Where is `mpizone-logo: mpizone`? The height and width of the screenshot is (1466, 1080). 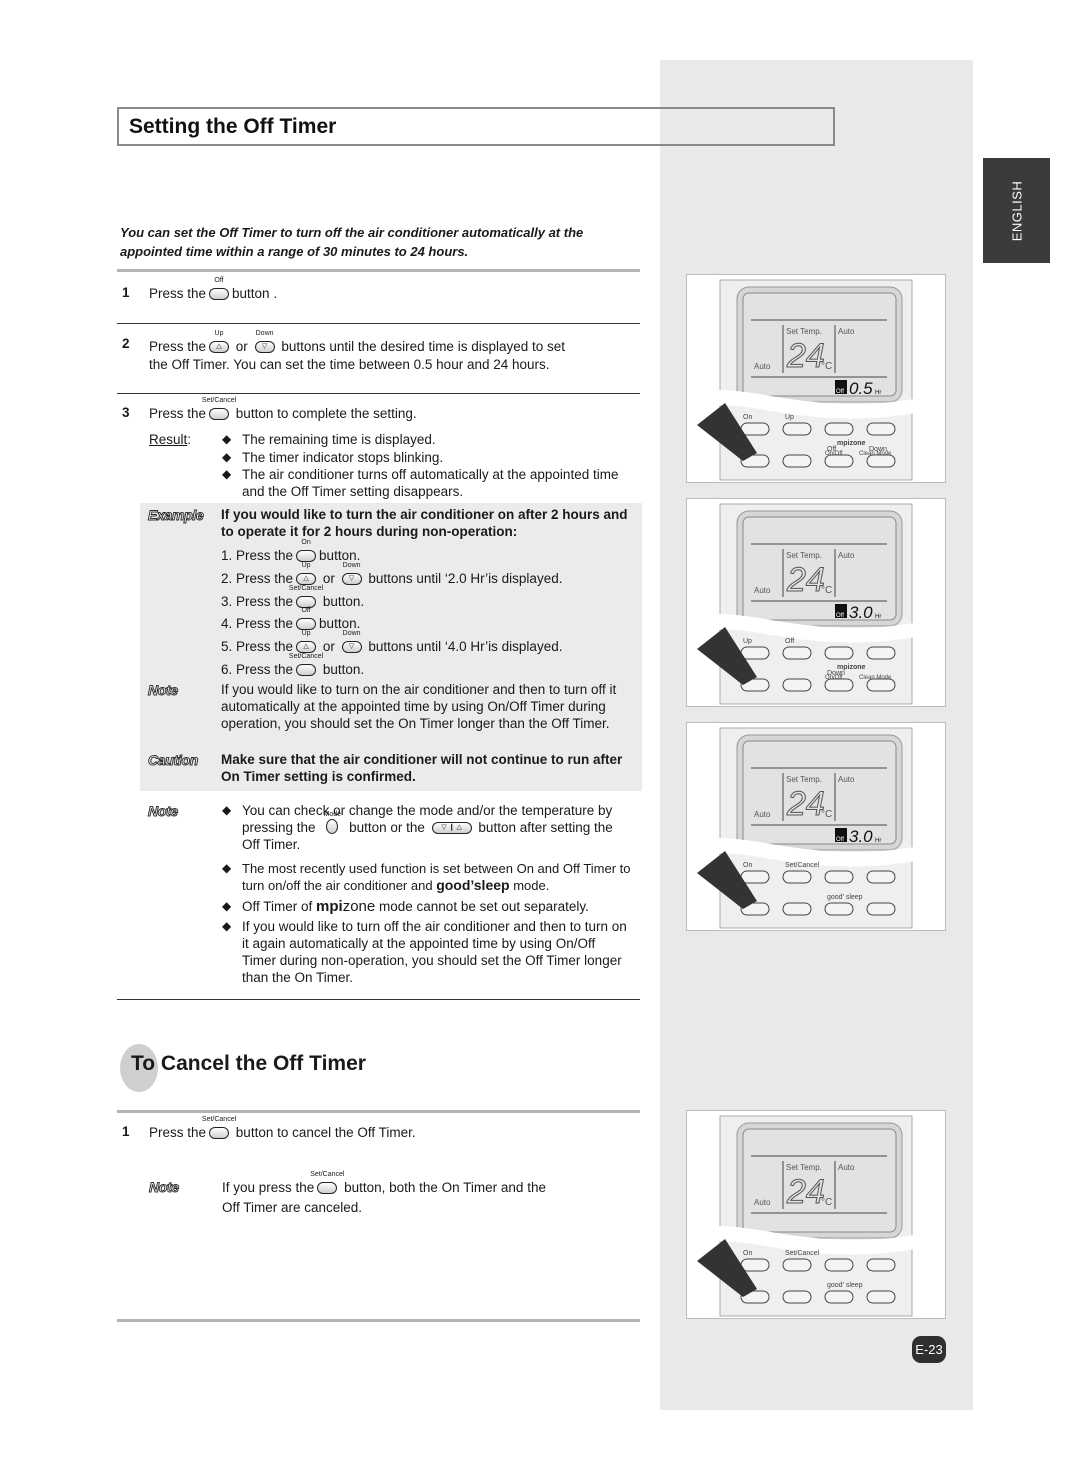
mpizone-logo: mpizone is located at coordinates (346, 906).